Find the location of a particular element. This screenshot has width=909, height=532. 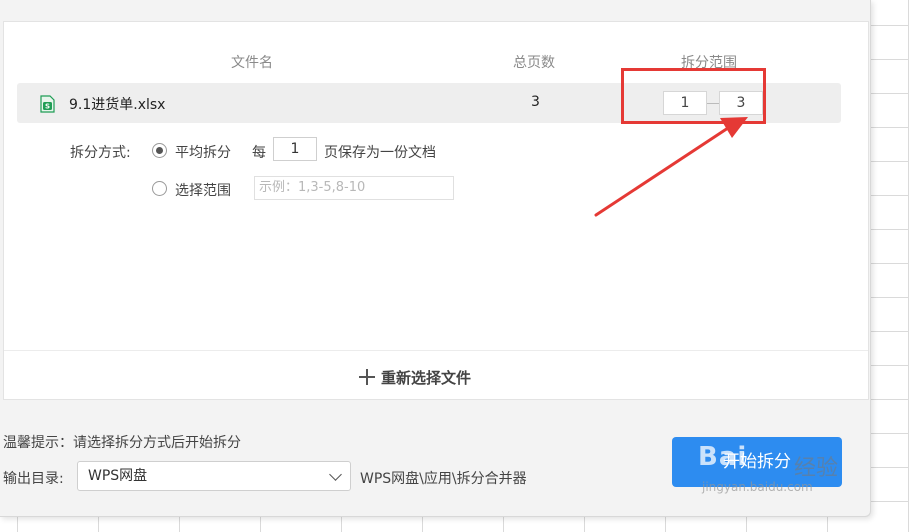

reselect-file-label: 重新选择文件 is located at coordinates (426, 377).